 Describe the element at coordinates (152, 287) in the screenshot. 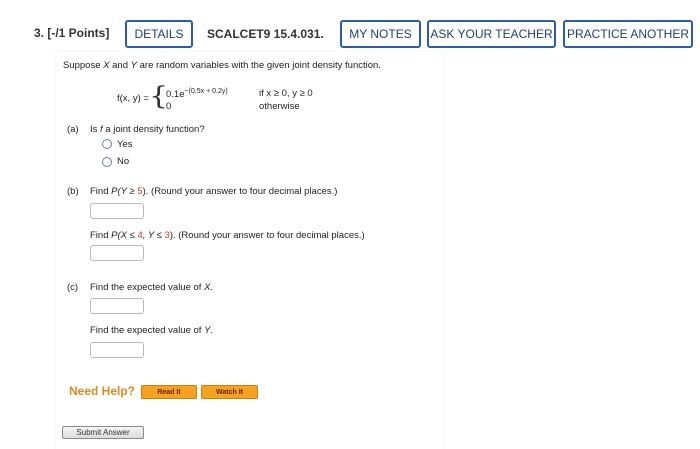

I see `part-c-question-1: Find the expected value of X.` at that location.